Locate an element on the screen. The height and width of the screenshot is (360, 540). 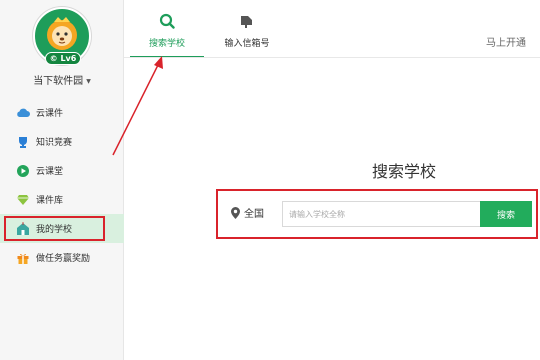
copyright-icon: © is located at coordinates (53, 58).